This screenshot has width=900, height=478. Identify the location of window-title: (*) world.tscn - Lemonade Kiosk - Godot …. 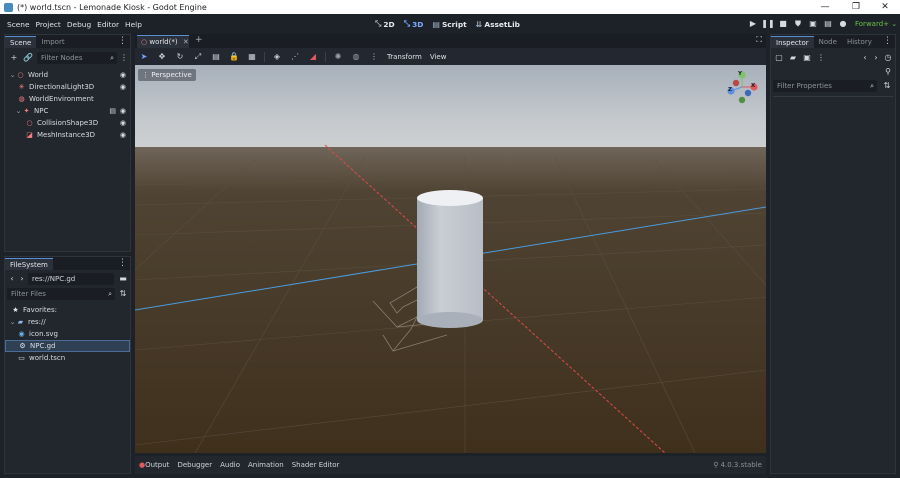
(112, 7).